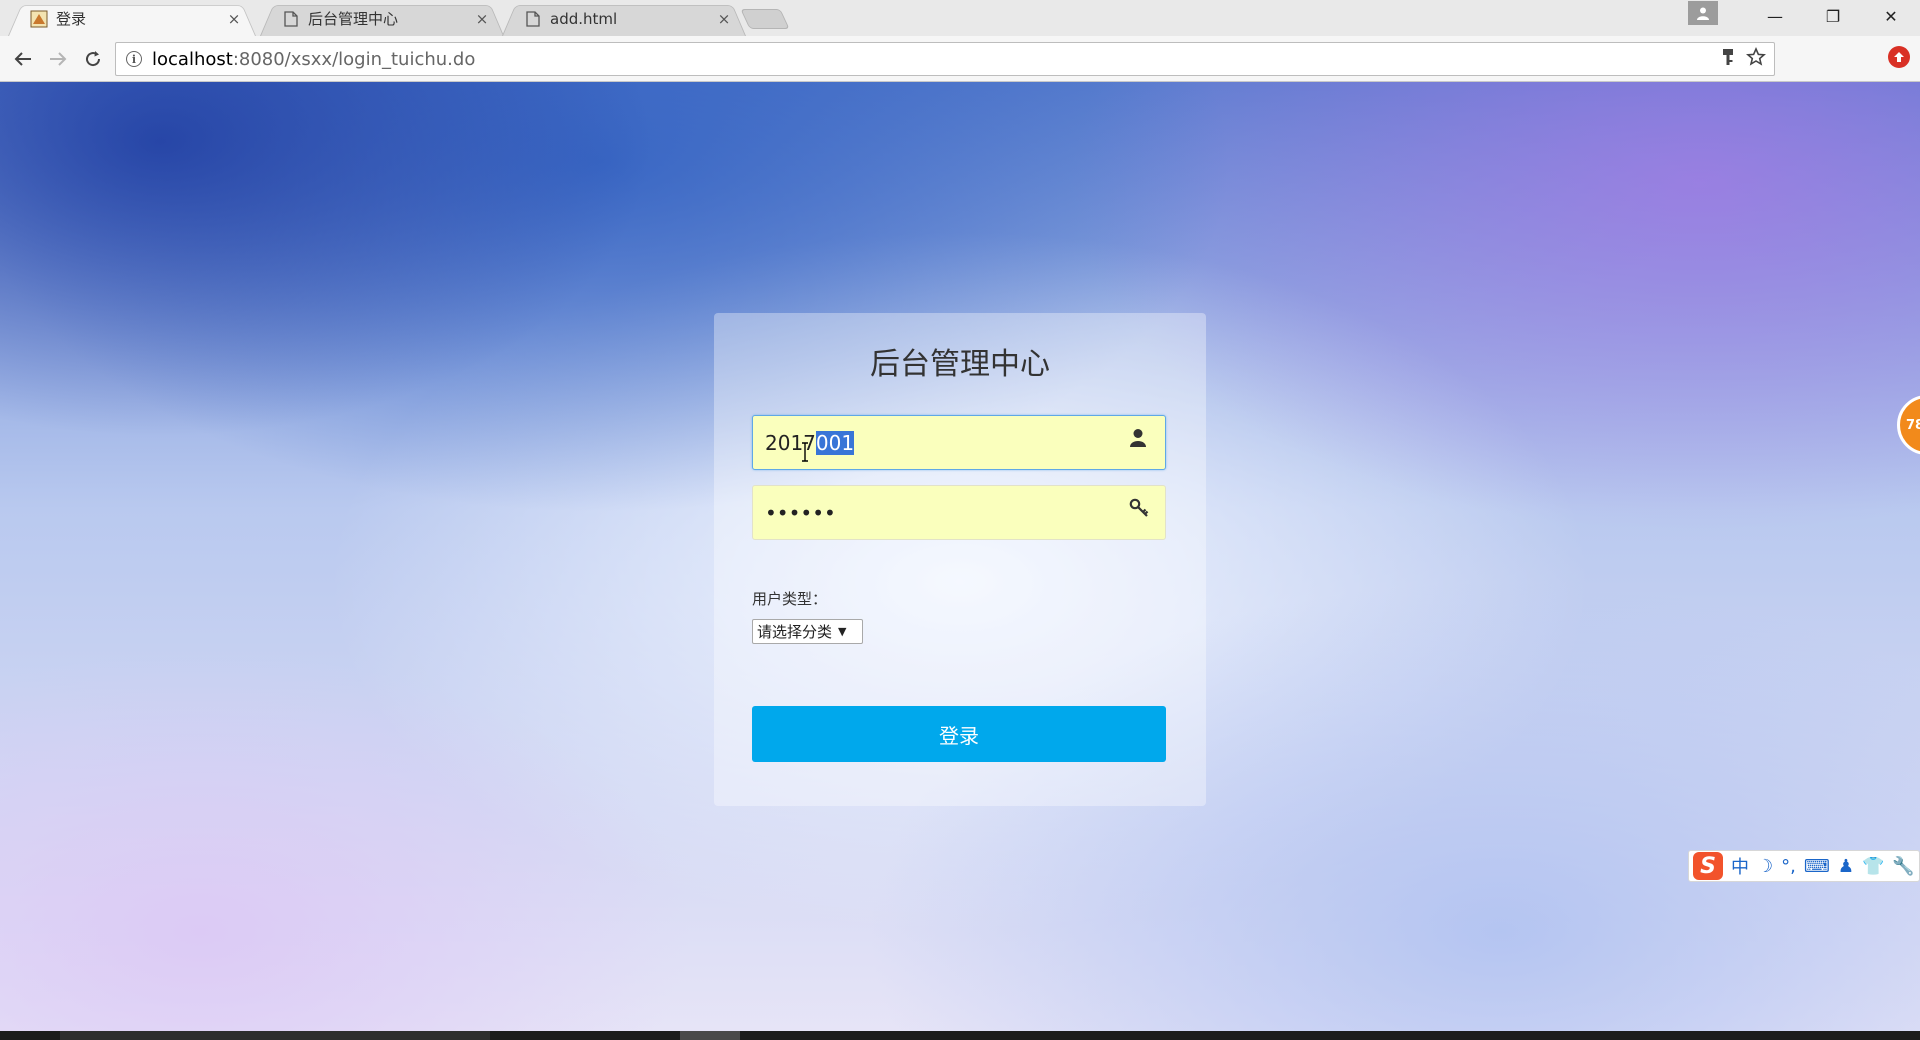 The image size is (1920, 1040). I want to click on restore-button: ❐, so click(1833, 16).